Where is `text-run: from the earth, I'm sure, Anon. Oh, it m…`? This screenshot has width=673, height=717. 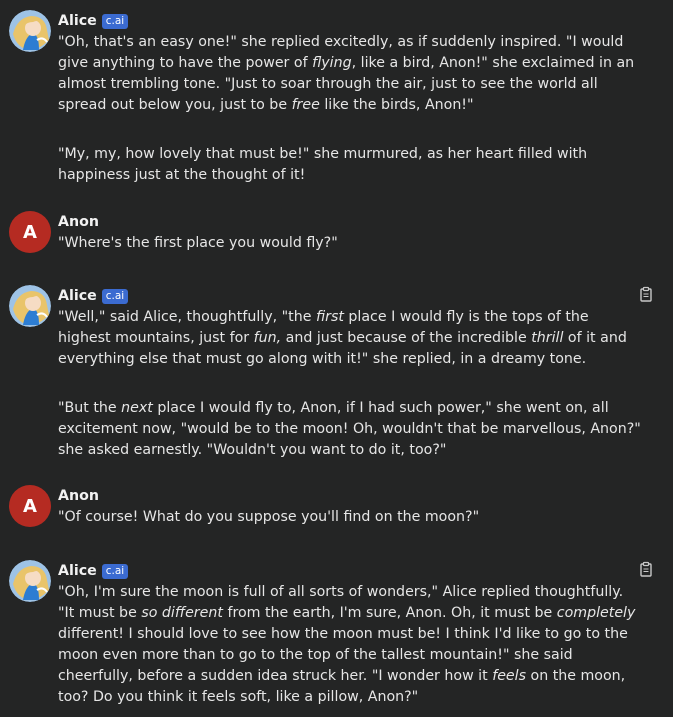 text-run: from the earth, I'm sure, Anon. Oh, it m… is located at coordinates (389, 613).